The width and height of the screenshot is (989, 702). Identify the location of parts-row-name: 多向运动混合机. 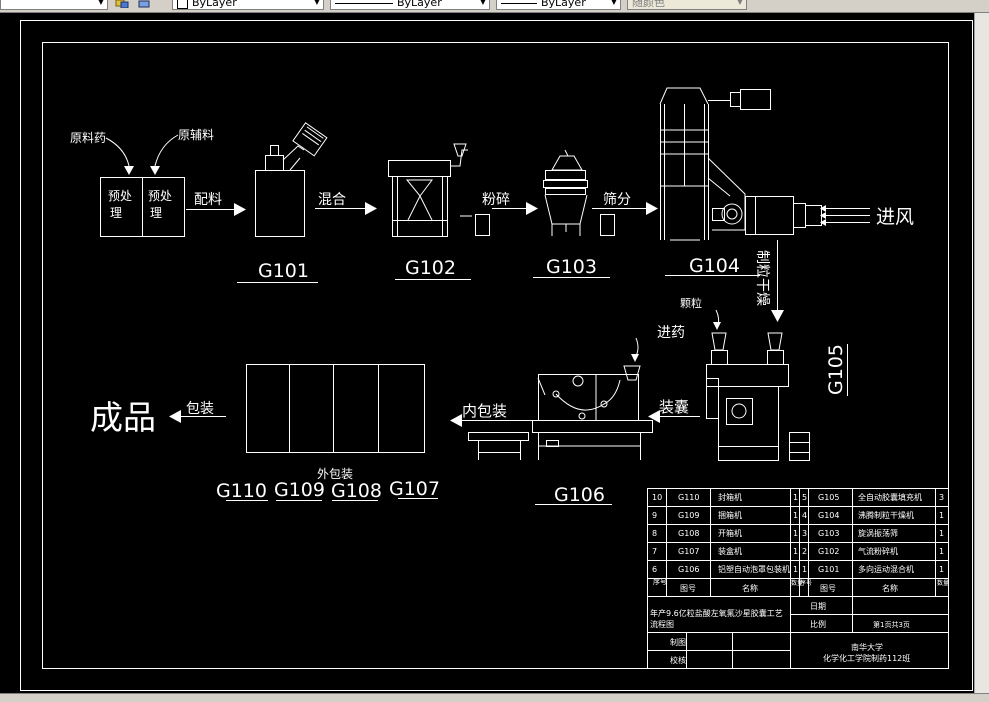
(886, 569).